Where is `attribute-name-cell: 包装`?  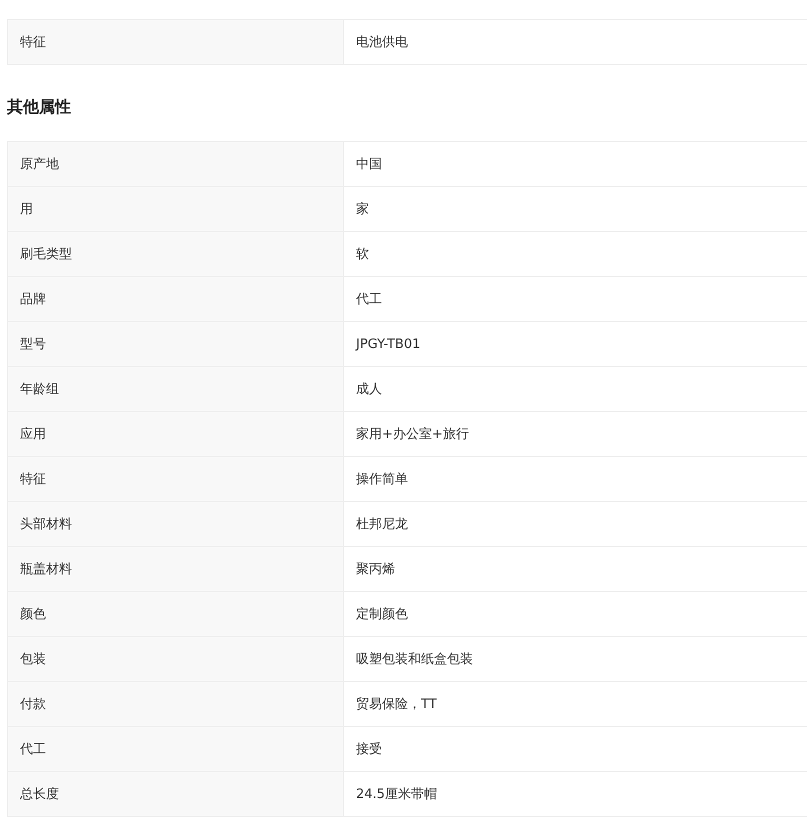 attribute-name-cell: 包装 is located at coordinates (176, 659).